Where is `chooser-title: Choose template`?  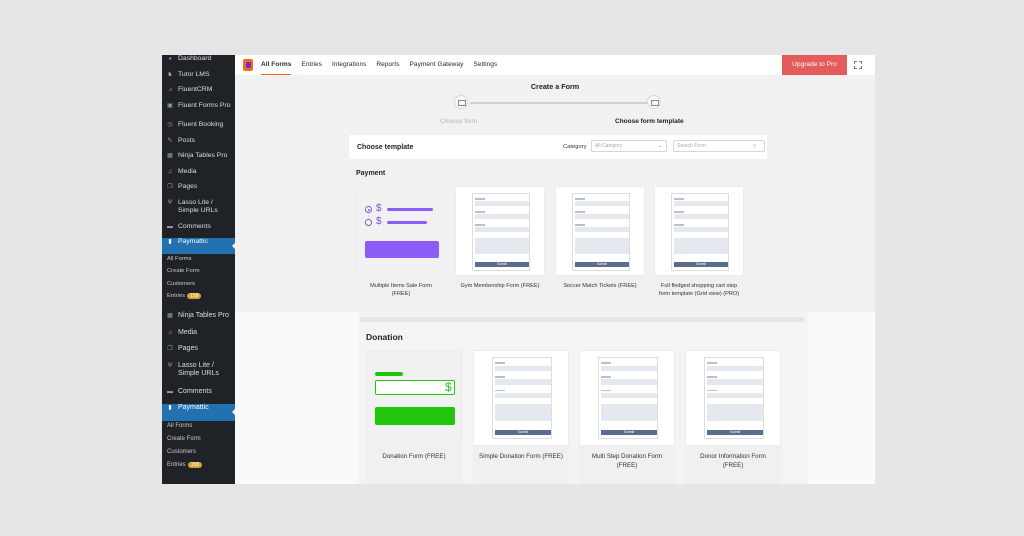
chooser-title: Choose template is located at coordinates (385, 147).